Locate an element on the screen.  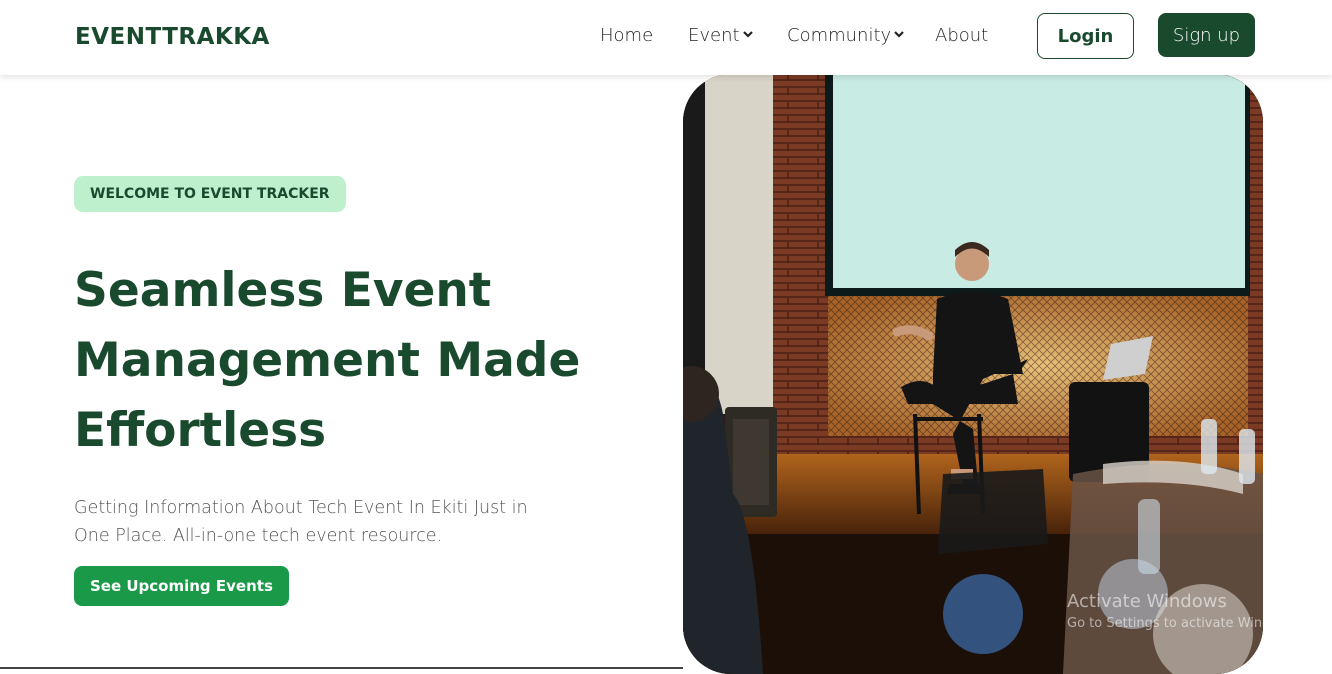
nav-item-about: About is located at coordinates (961, 35).